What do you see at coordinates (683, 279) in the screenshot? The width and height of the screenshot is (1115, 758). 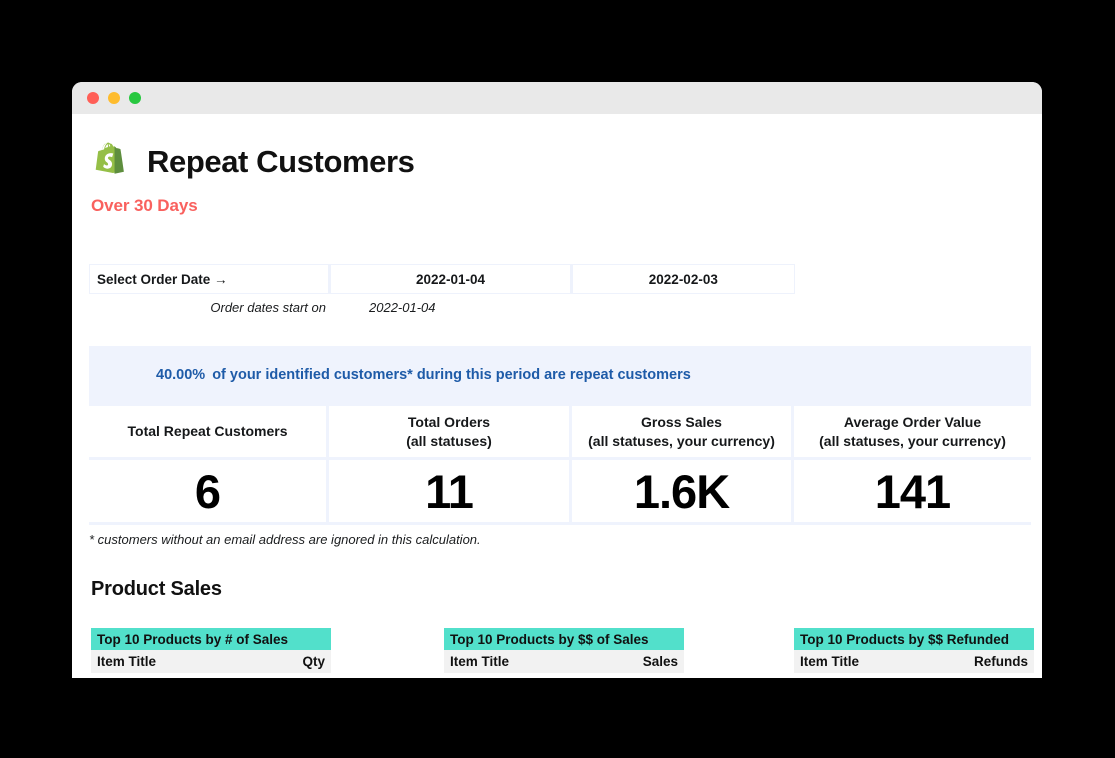 I see `end-date-input: 2022-02-03` at bounding box center [683, 279].